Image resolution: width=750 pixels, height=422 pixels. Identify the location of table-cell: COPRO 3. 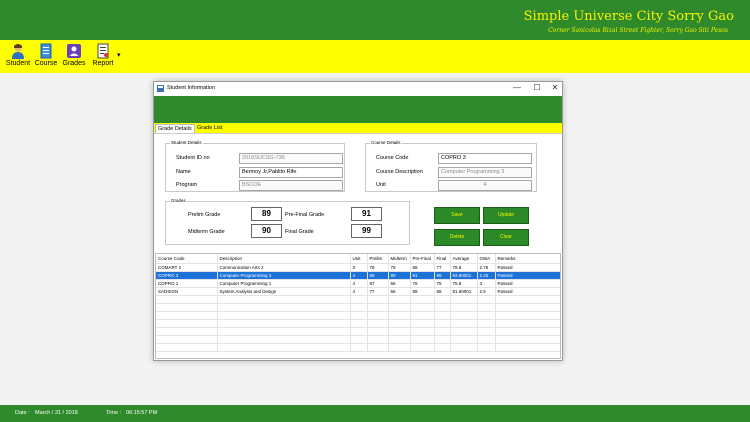
(187, 275).